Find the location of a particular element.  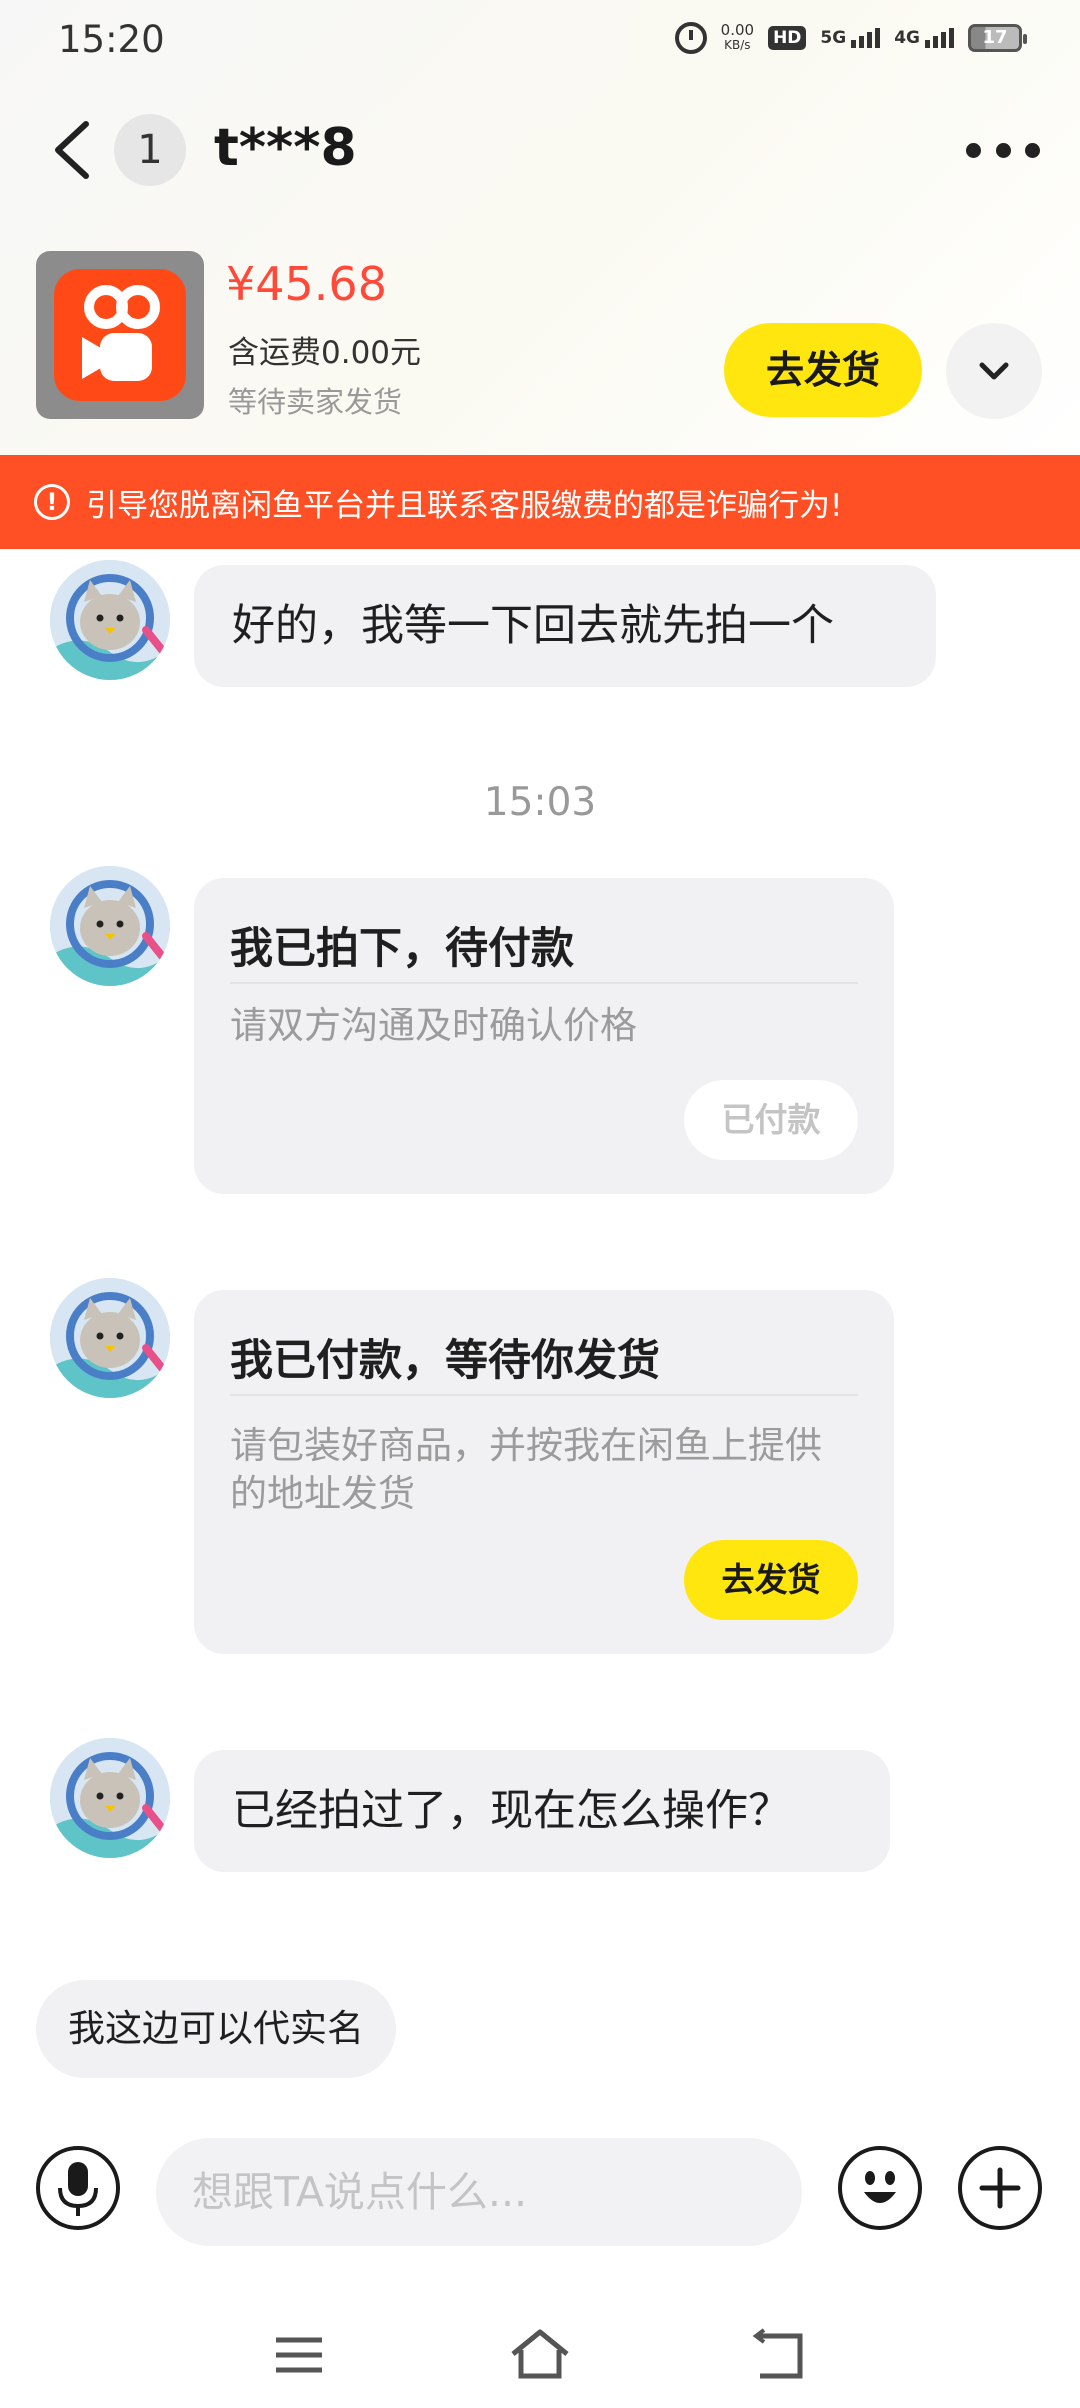

quick-reply-bubble: 我这边可以代实名 is located at coordinates (216, 2029).